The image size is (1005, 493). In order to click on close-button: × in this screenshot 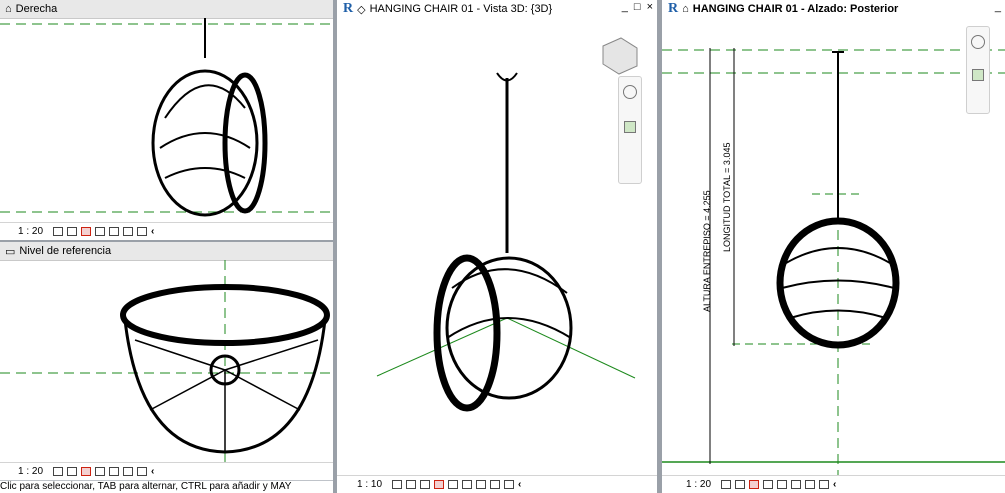, I will do `click(650, 7)`.